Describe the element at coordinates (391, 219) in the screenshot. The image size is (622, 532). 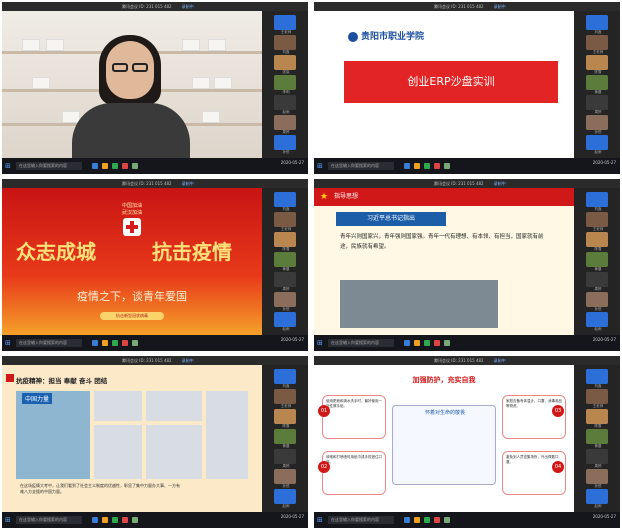
I see `quote-title: 习近平总书记指出` at that location.